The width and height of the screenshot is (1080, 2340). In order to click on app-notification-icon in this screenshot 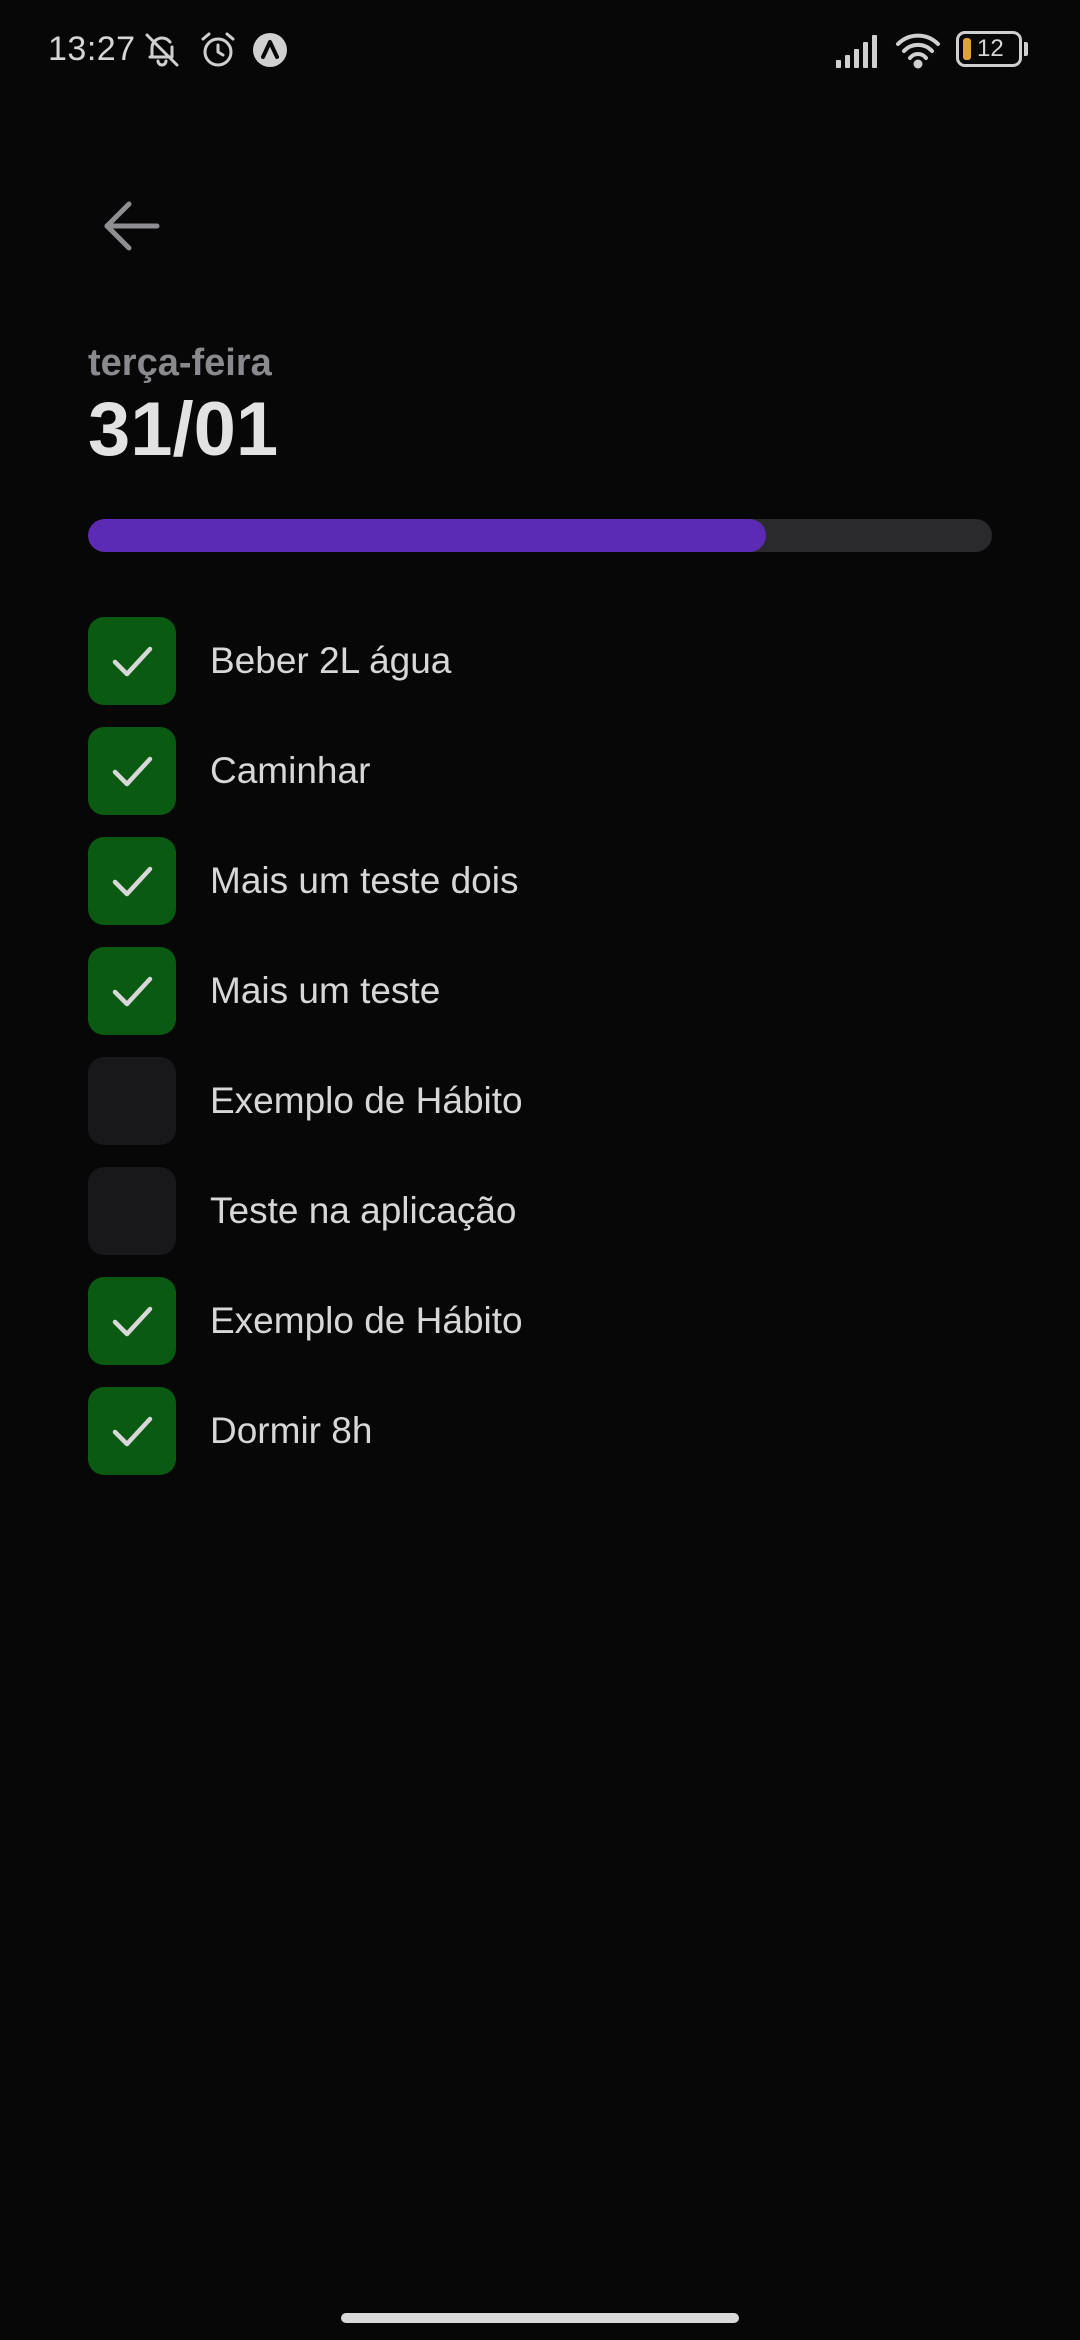, I will do `click(270, 50)`.